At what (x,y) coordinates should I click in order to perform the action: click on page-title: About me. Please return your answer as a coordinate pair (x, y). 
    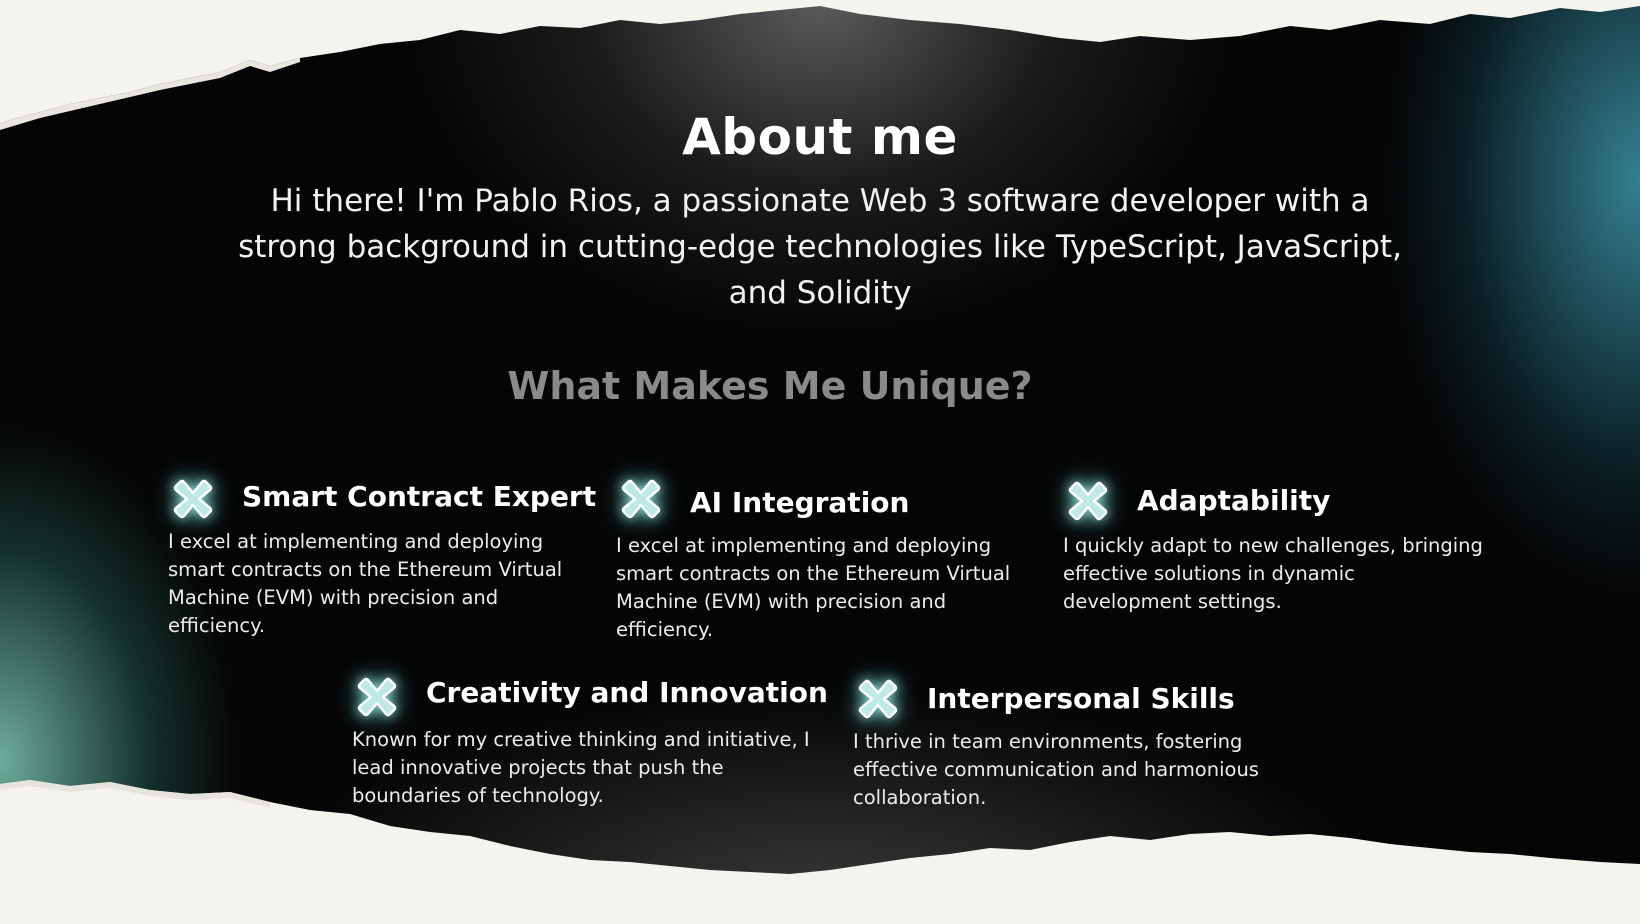
    Looking at the image, I should click on (820, 137).